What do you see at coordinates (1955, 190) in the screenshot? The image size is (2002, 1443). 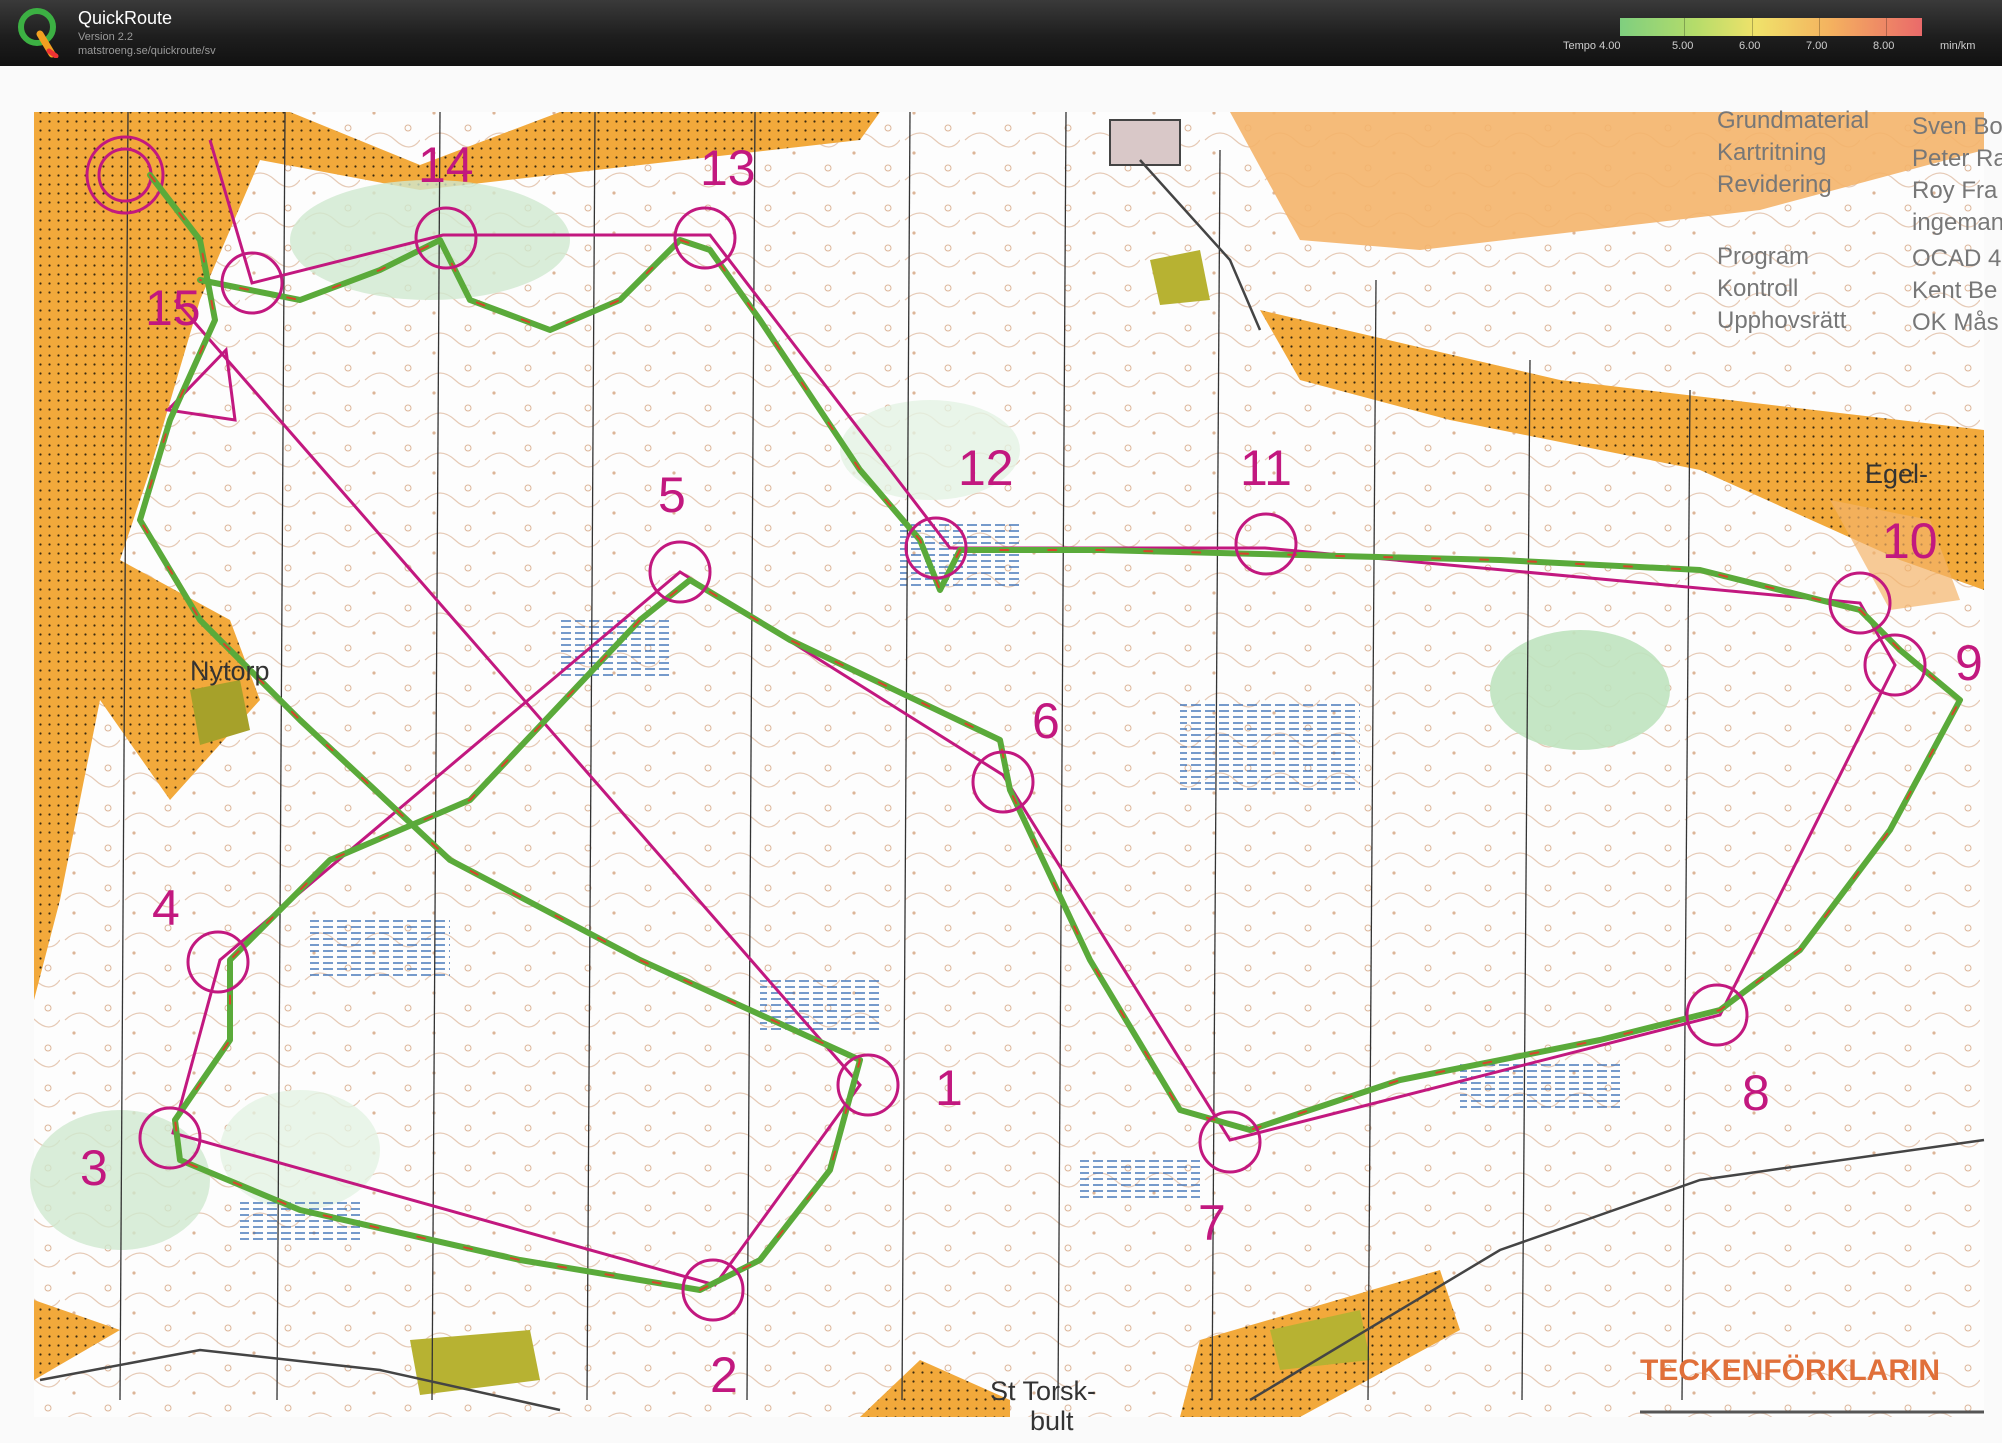 I see `credit-value: Roy Fra` at bounding box center [1955, 190].